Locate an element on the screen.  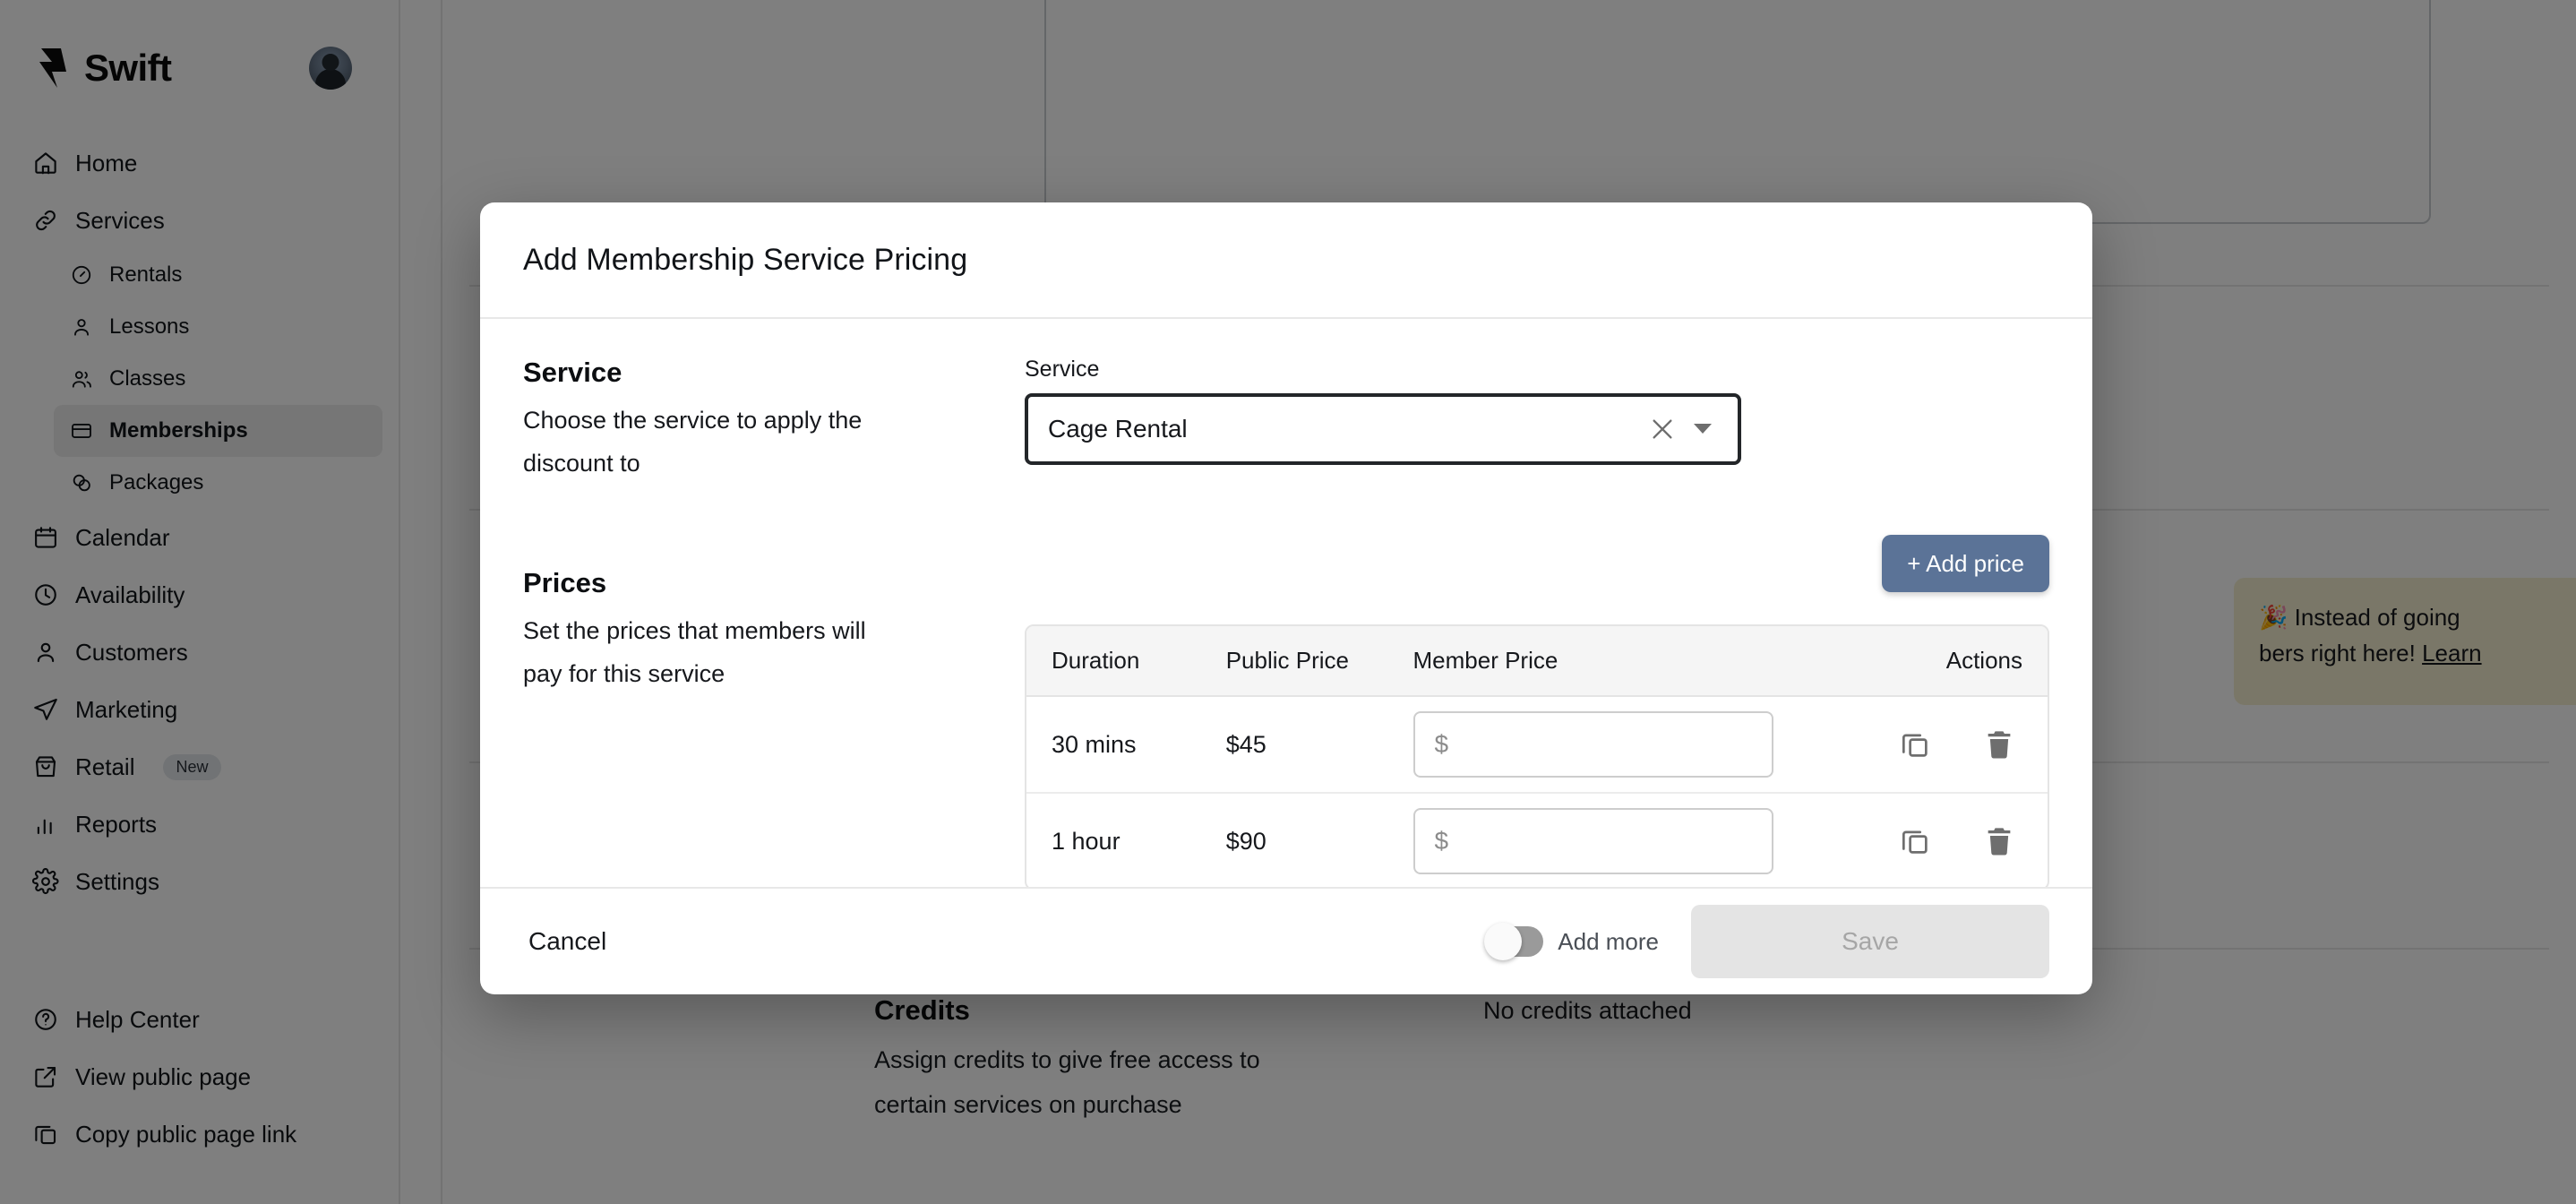
save-button: Save is located at coordinates (1870, 941).